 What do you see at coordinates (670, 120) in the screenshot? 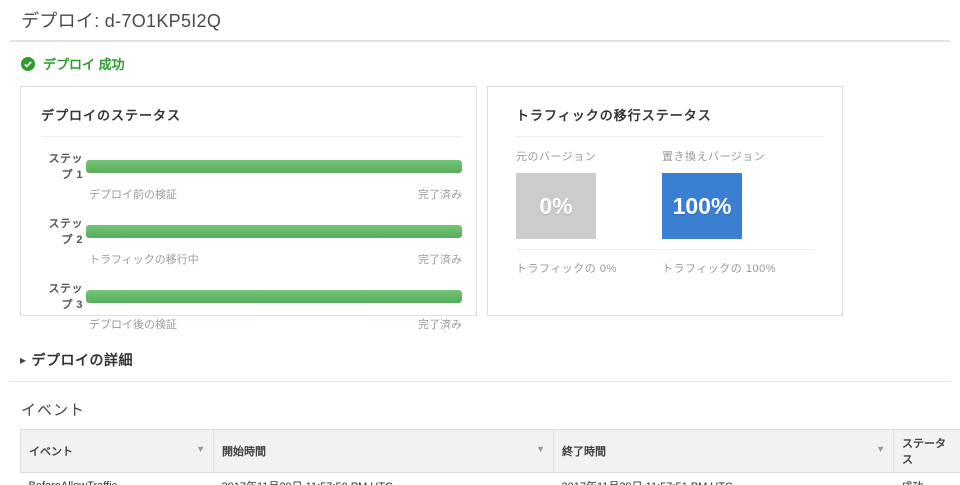
I see `traffic-panel-title: トラフィックの移行ステータス` at bounding box center [670, 120].